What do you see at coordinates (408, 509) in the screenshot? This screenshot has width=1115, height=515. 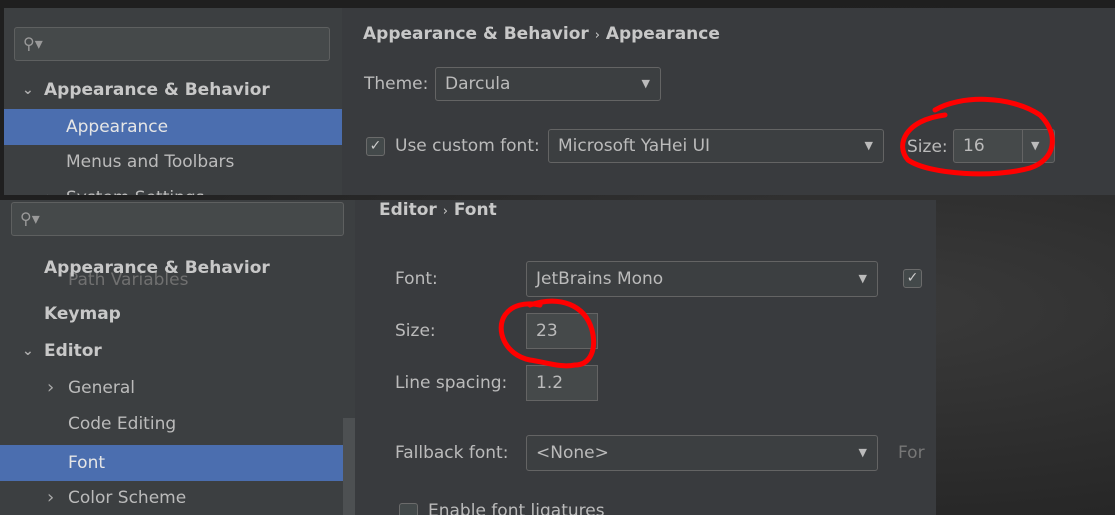 I see `ligatures-checkbox` at bounding box center [408, 509].